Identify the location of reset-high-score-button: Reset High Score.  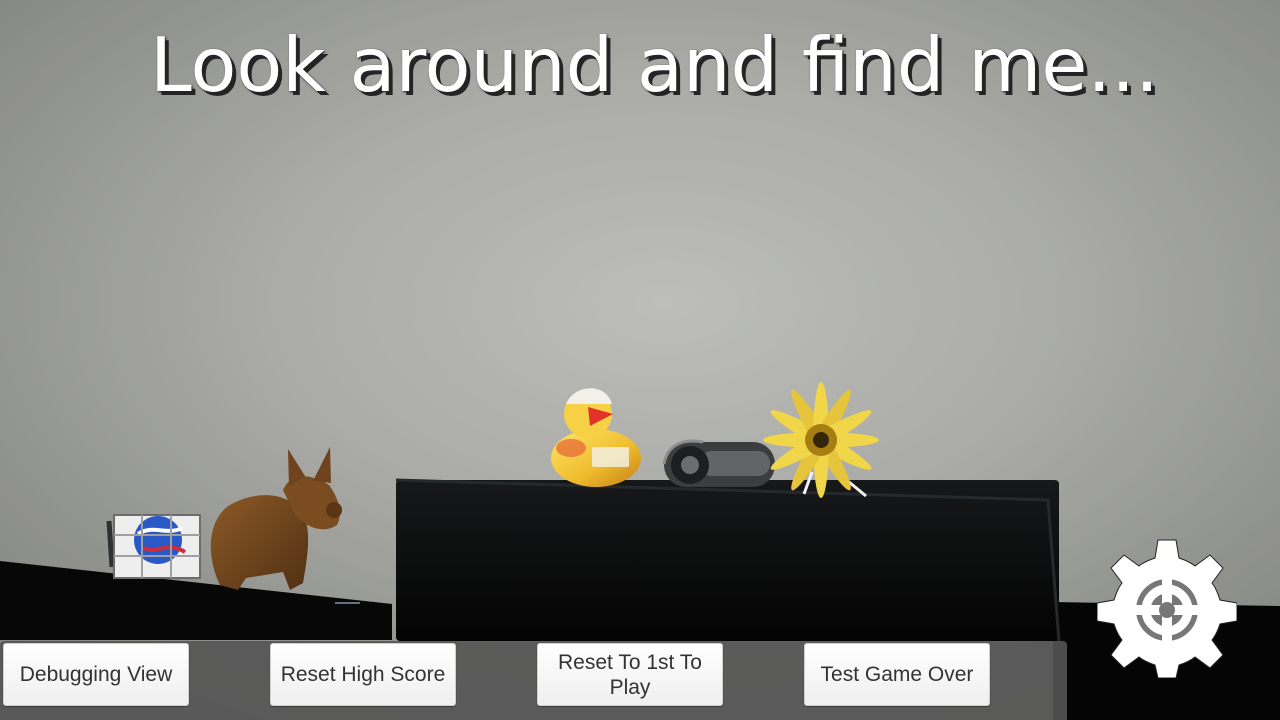
(363, 674).